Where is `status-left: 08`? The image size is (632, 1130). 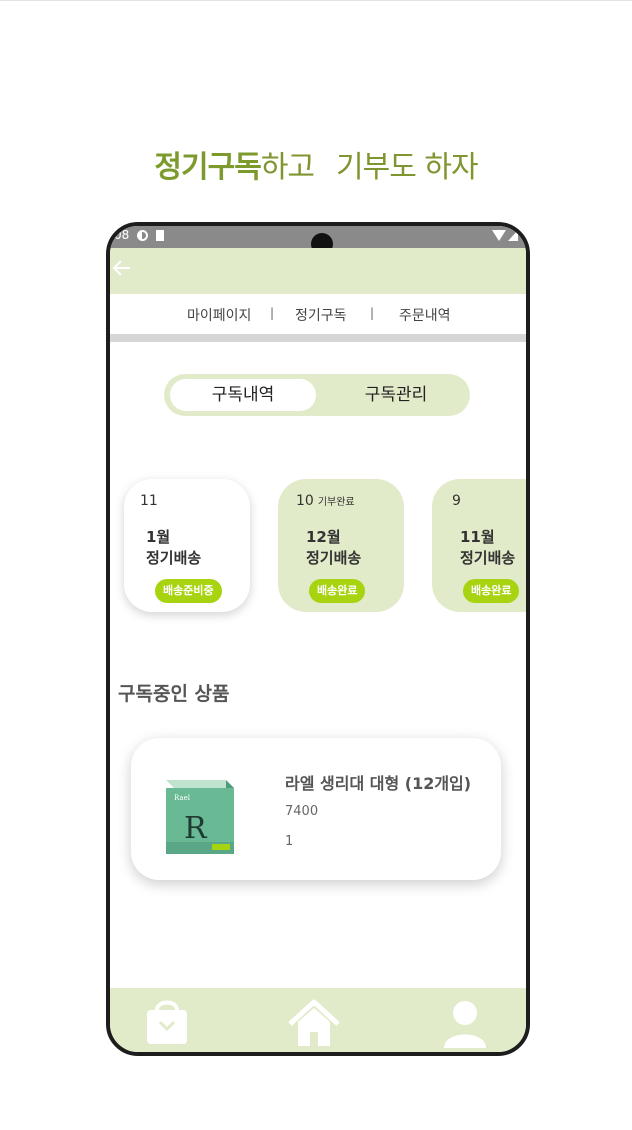 status-left: 08 is located at coordinates (139, 235).